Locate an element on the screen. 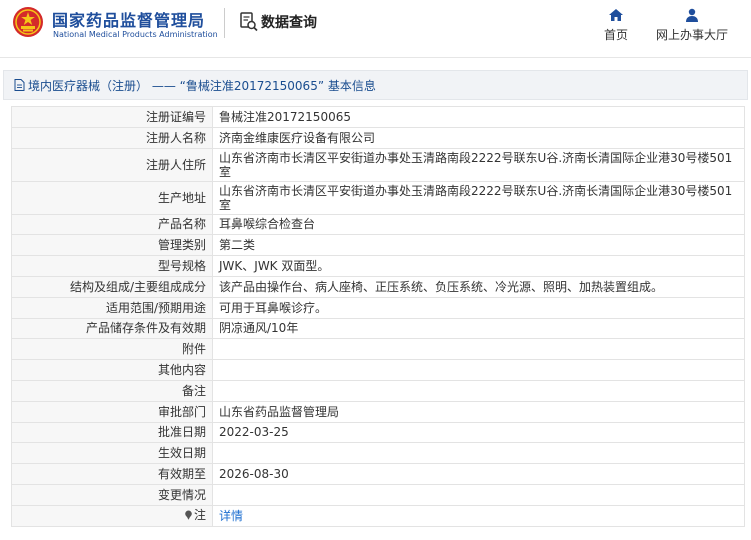 The image size is (751, 540). site-subtitle: National Medical Products Administration is located at coordinates (135, 34).